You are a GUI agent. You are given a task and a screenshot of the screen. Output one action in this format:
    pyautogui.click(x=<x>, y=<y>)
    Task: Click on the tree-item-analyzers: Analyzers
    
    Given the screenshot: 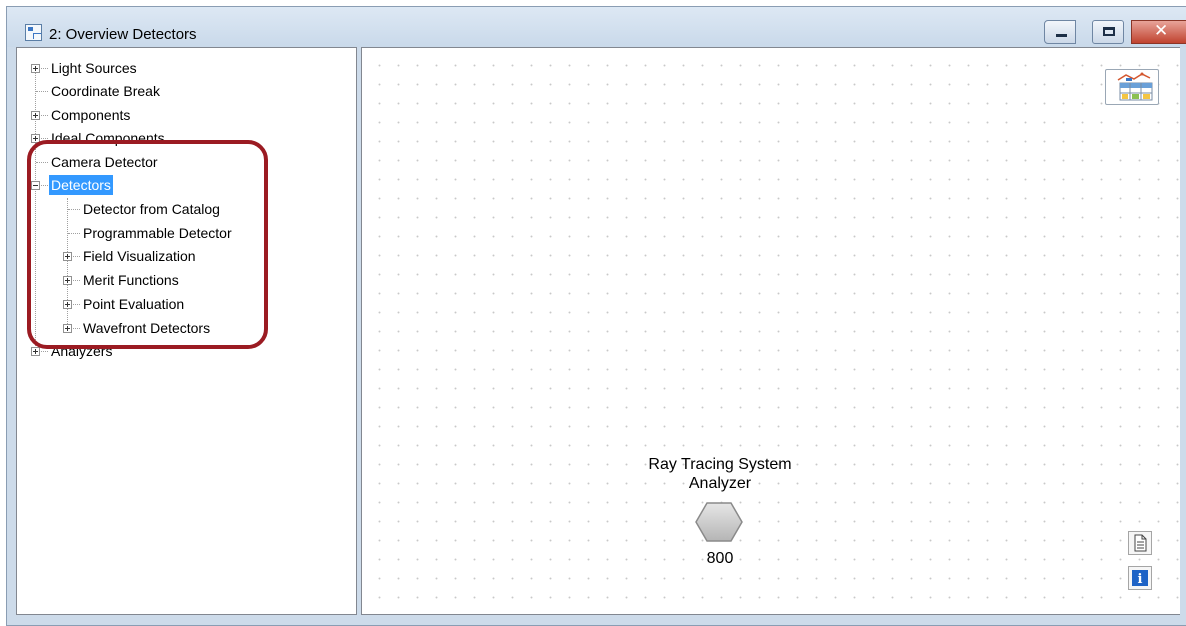 What is the action you would take?
    pyautogui.click(x=81, y=351)
    